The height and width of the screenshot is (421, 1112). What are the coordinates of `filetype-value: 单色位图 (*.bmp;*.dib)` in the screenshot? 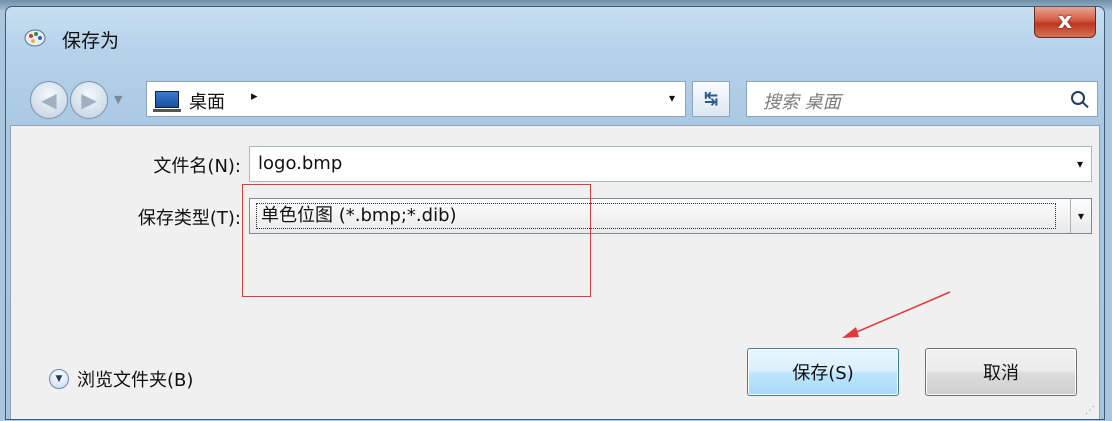 It's located at (656, 216).